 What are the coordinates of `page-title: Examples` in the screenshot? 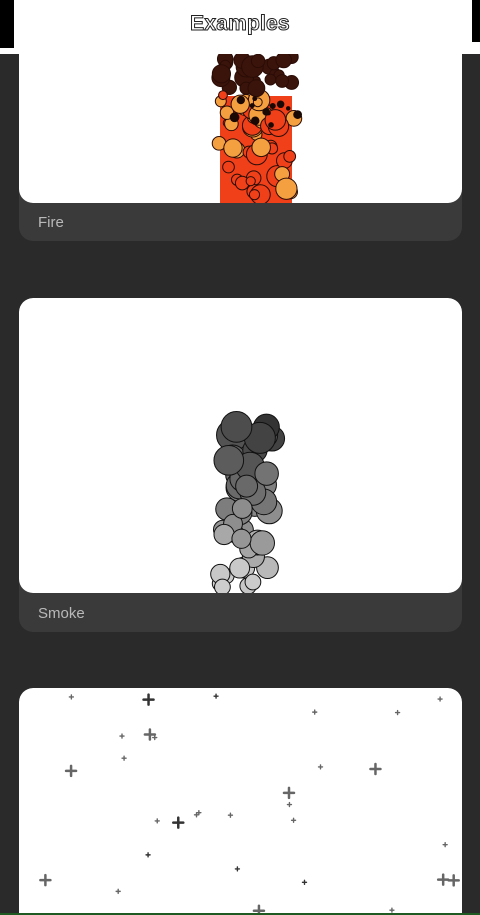 It's located at (240, 24).